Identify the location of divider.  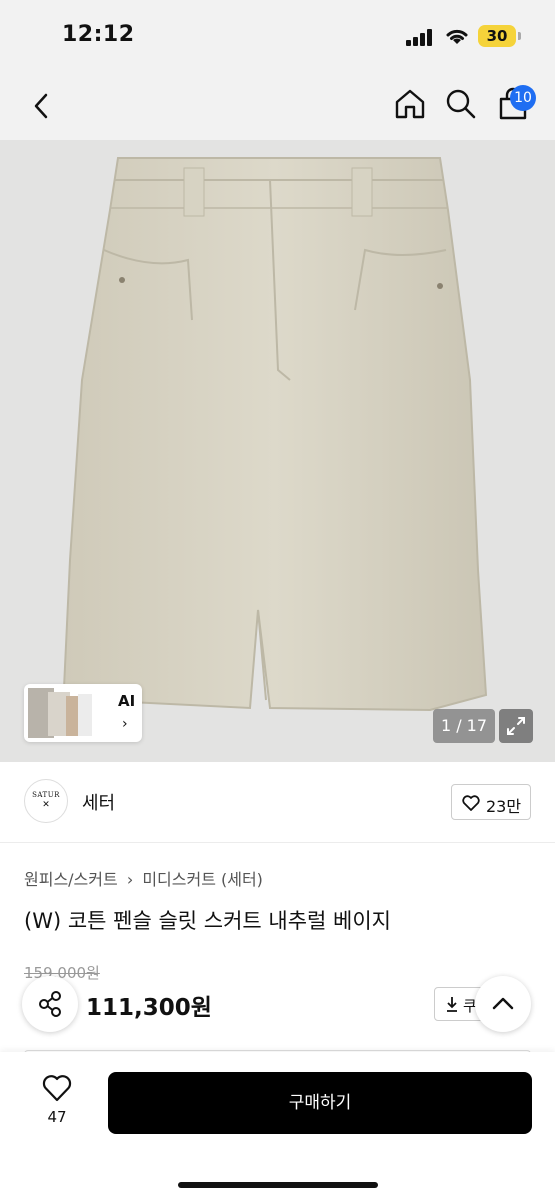
(277, 842).